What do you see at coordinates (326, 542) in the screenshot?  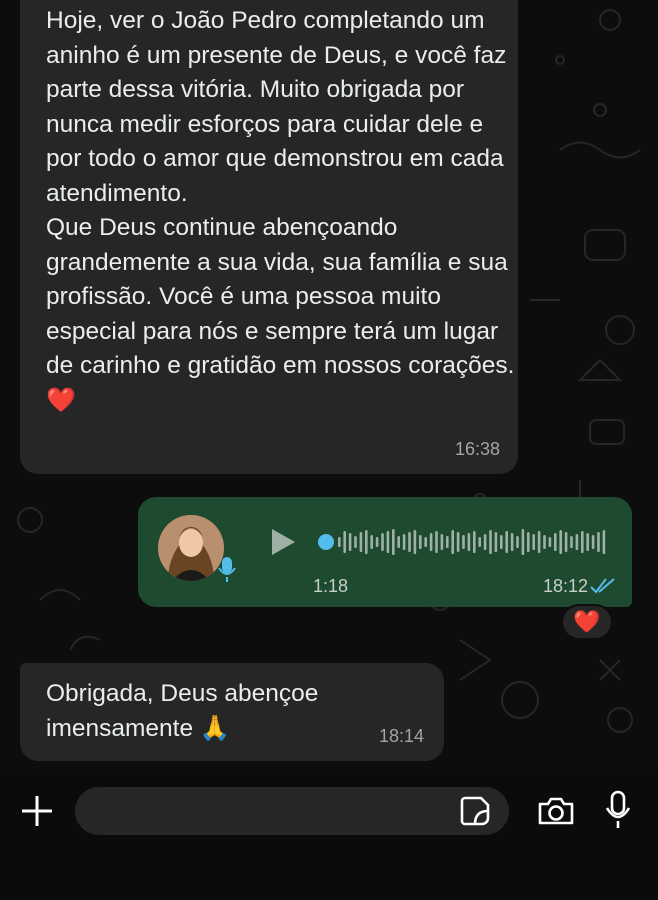 I see `playhead` at bounding box center [326, 542].